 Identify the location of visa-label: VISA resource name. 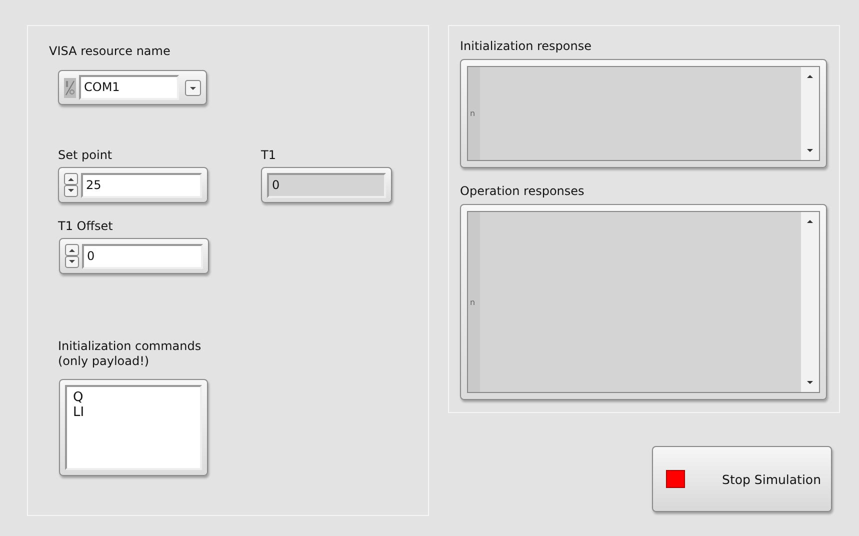
(109, 51).